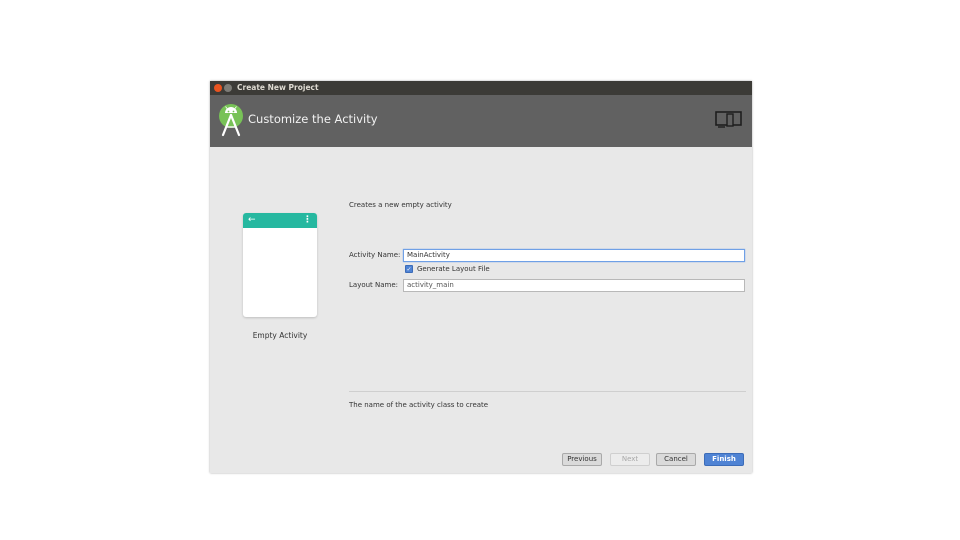  Describe the element at coordinates (419, 405) in the screenshot. I see `help-text: The name of the activity class to create` at that location.